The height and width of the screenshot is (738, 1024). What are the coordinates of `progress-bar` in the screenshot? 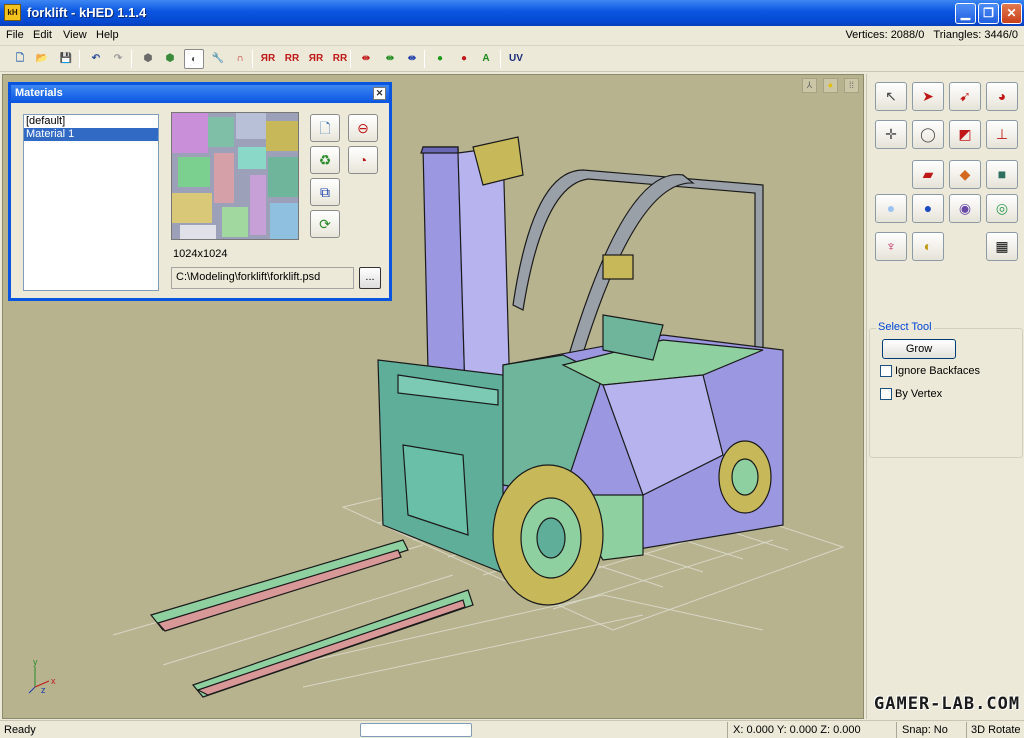 It's located at (416, 730).